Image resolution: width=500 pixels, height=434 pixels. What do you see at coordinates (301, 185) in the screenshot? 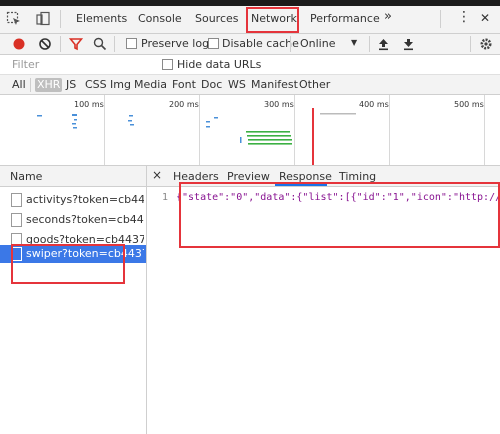
I see `active-detail-tab-indicator` at bounding box center [301, 185].